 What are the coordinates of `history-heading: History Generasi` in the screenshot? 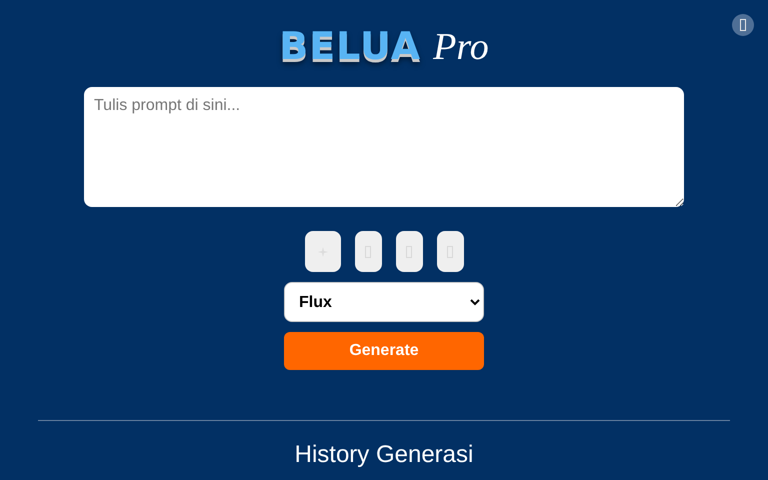 It's located at (384, 455).